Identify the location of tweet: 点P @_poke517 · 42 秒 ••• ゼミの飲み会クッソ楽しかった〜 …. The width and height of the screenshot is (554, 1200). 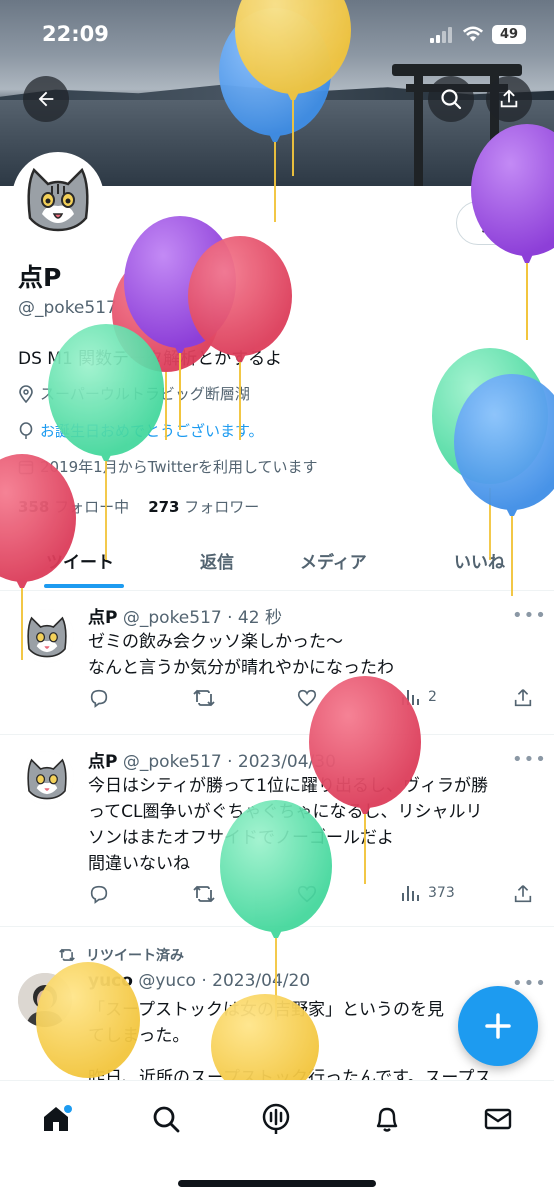
(277, 663).